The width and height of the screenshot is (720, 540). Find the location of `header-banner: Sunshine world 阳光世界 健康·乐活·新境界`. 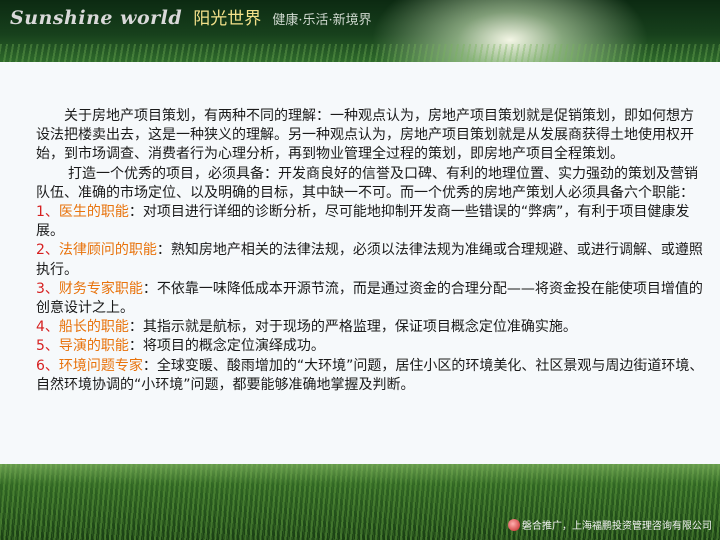

header-banner: Sunshine world 阳光世界 健康·乐活·新境界 is located at coordinates (360, 31).